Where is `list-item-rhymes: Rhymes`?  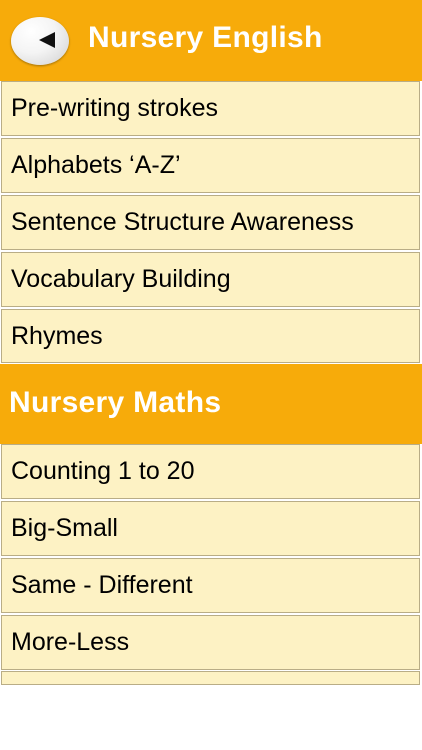 list-item-rhymes: Rhymes is located at coordinates (210, 336).